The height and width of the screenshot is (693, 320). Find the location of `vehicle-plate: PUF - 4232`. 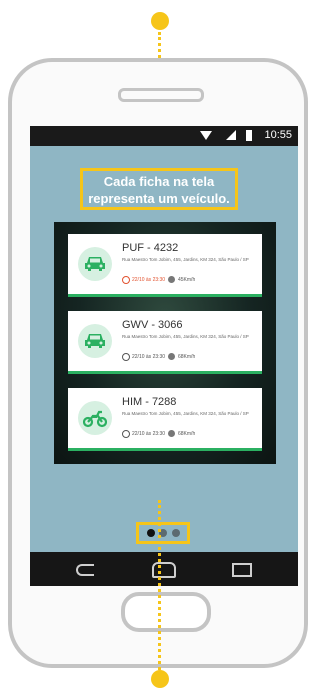

vehicle-plate: PUF - 4232 is located at coordinates (150, 248).